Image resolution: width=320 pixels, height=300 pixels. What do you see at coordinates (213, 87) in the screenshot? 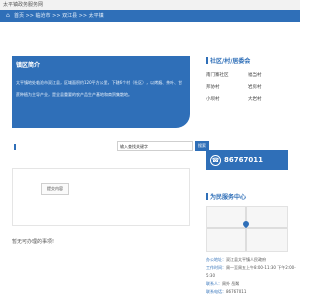
I see `village-item: 邦协村` at bounding box center [213, 87].